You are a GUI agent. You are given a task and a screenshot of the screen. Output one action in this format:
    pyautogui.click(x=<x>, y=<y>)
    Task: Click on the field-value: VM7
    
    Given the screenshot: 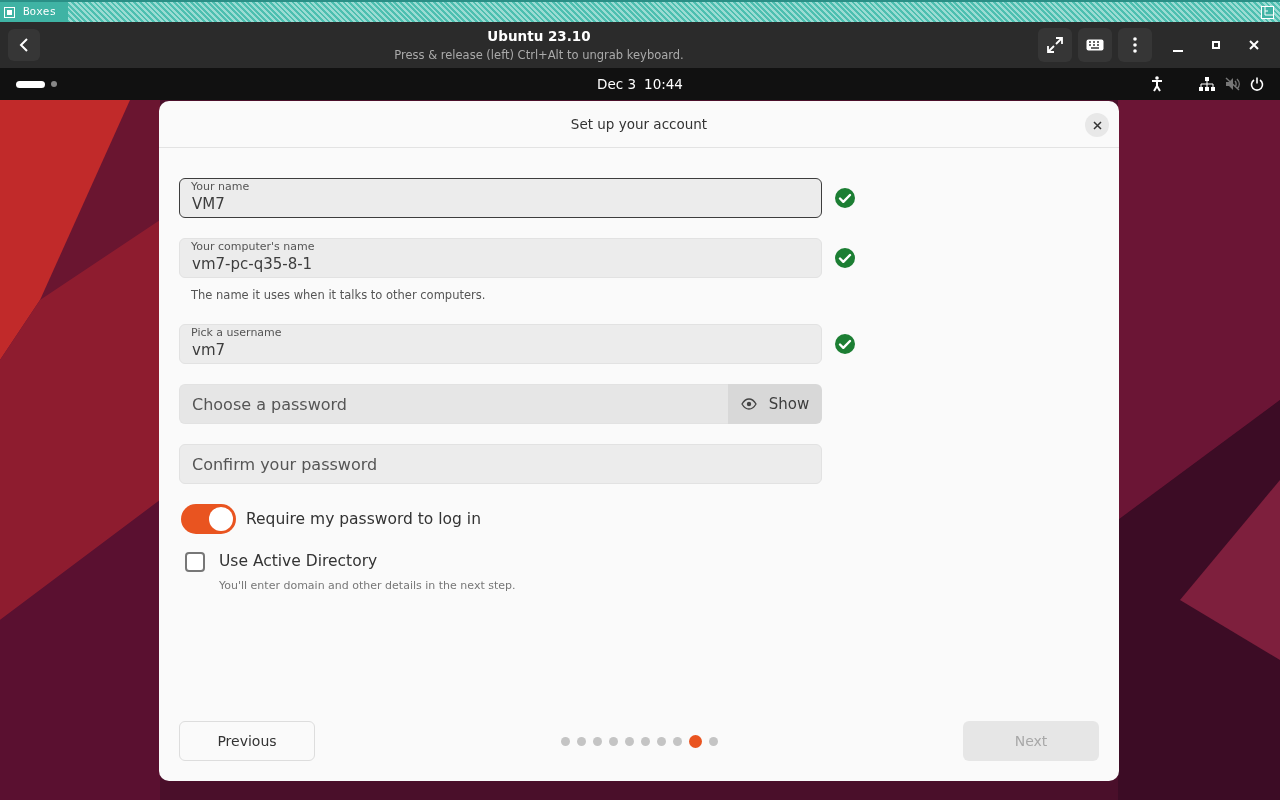 What is the action you would take?
    pyautogui.click(x=208, y=204)
    